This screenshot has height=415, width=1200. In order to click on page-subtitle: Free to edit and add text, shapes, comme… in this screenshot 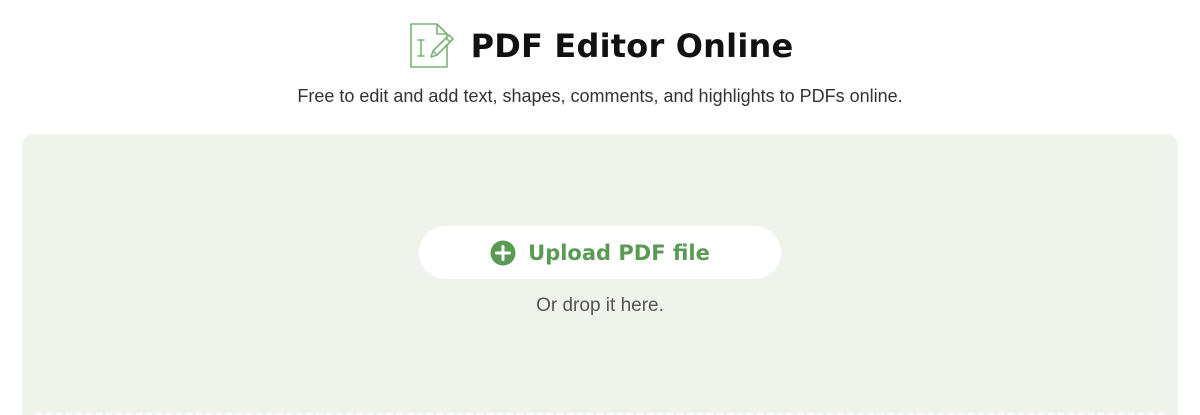, I will do `click(600, 96)`.